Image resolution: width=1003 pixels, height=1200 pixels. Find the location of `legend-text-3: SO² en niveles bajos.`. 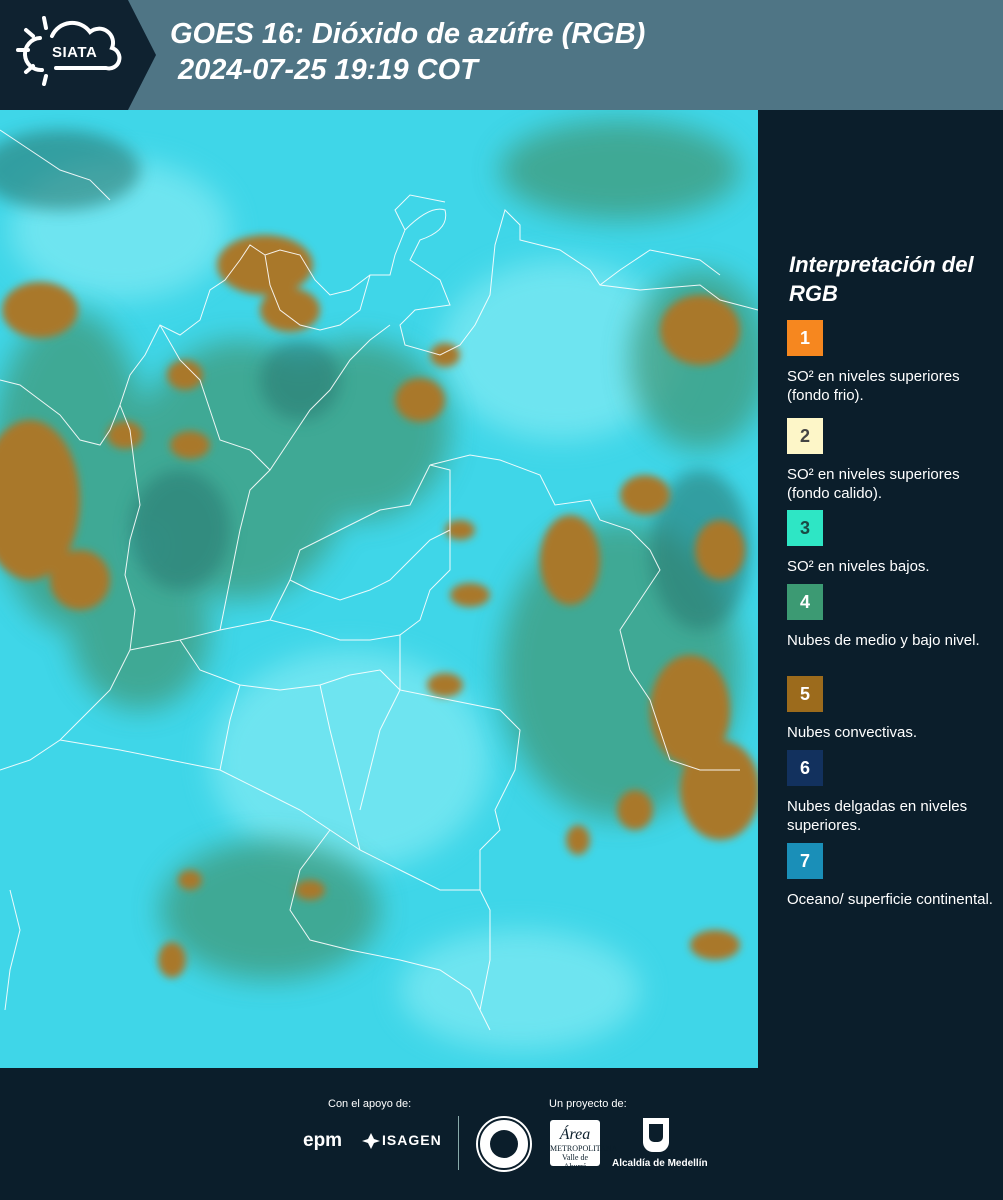

legend-text-3: SO² en niveles bajos. is located at coordinates (858, 566).